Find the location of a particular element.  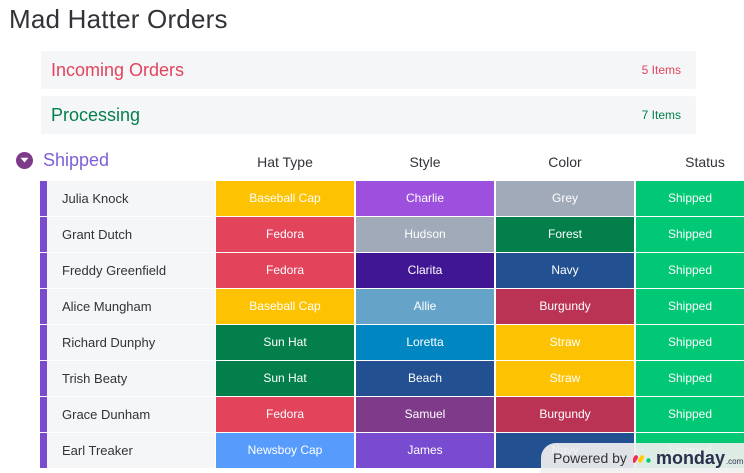

table-row: Trish Beaty Sun Hat Beach Straw Shipped is located at coordinates (392, 378).